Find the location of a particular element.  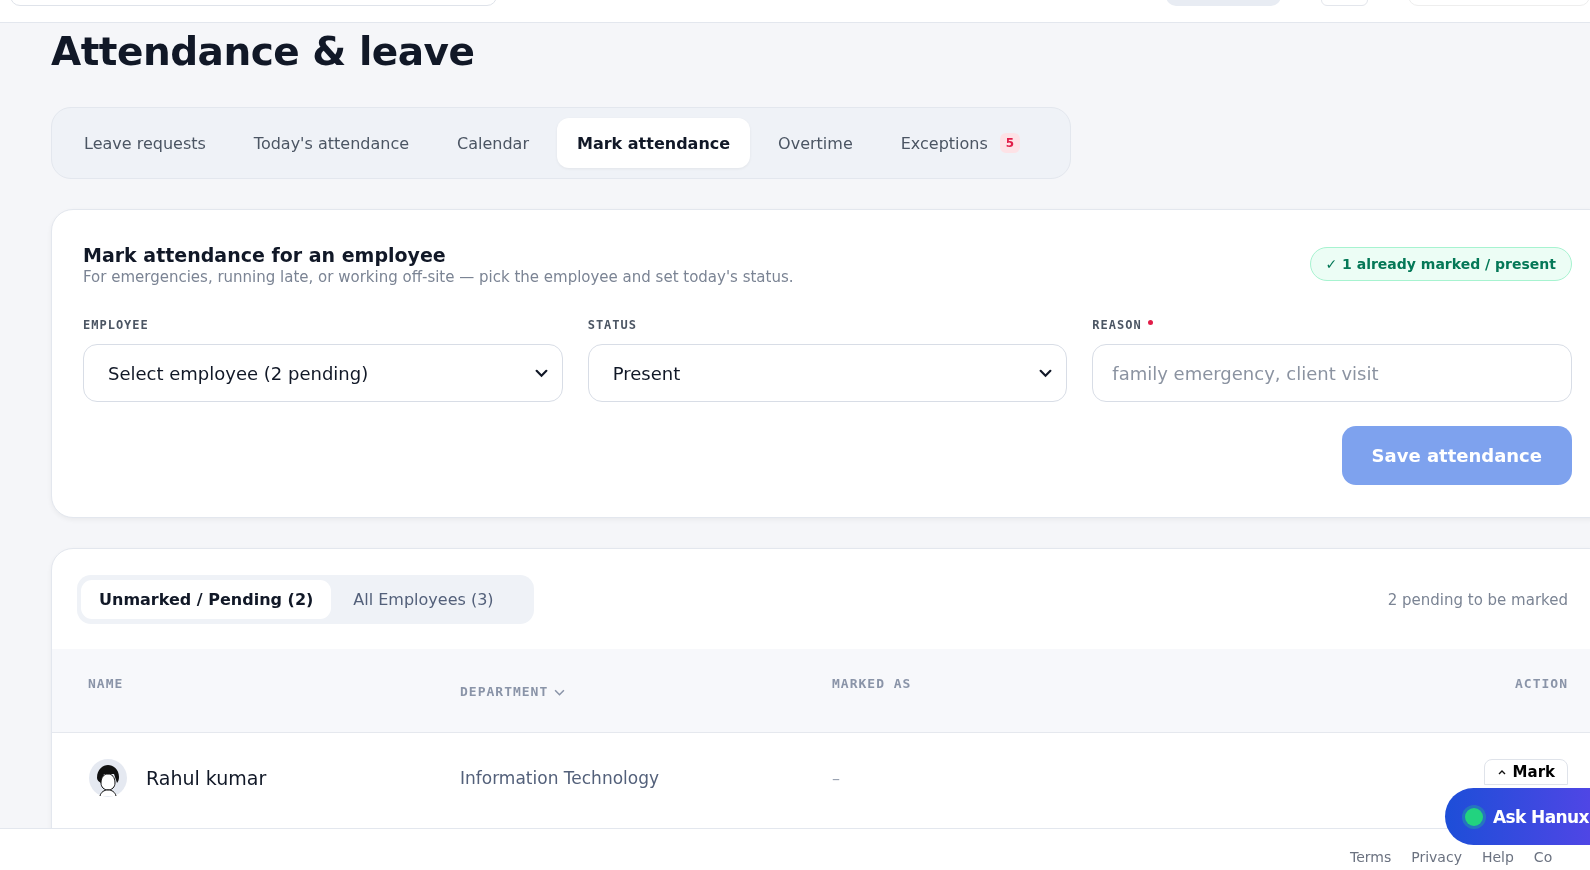

column-header: ACTION is located at coordinates (1541, 683).